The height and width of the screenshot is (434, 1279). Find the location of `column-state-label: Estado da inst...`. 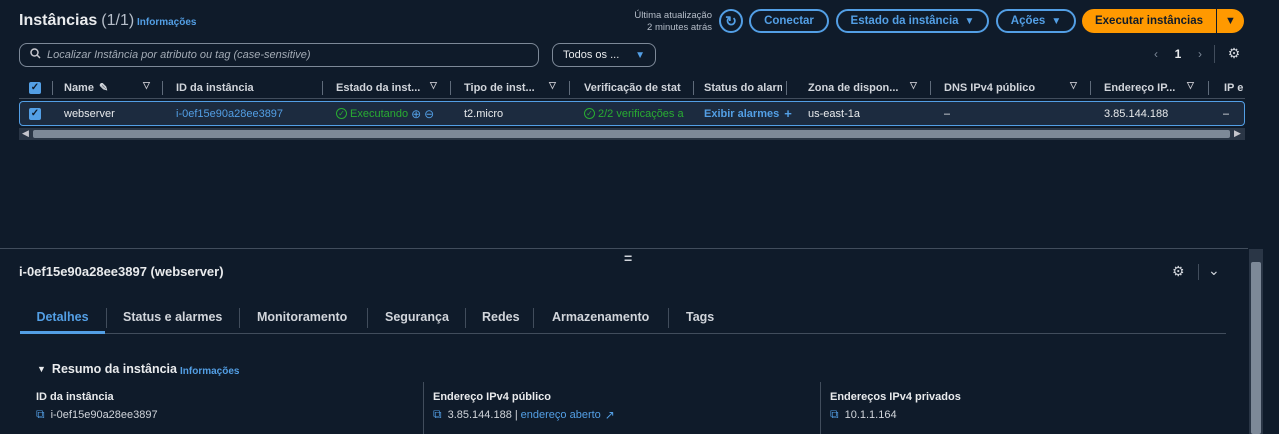

column-state-label: Estado da inst... is located at coordinates (378, 87).